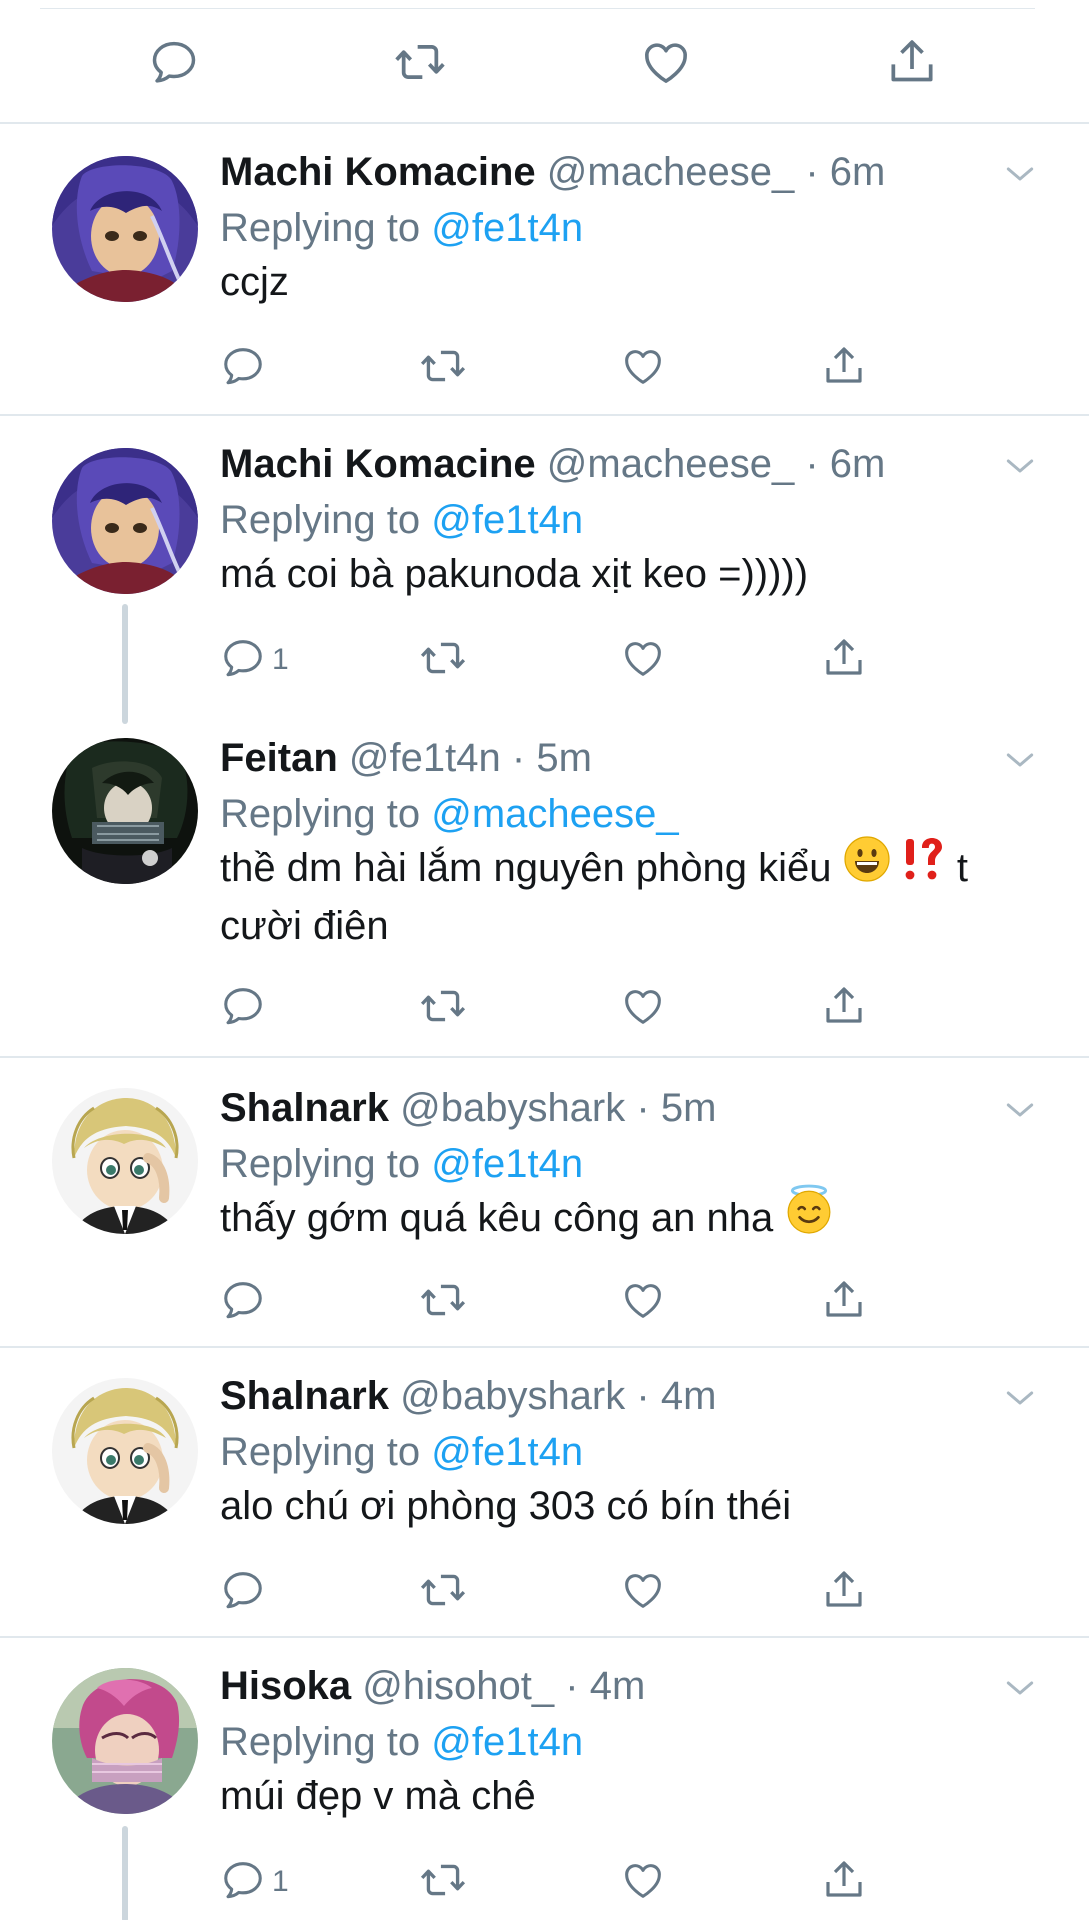  What do you see at coordinates (304, 925) in the screenshot?
I see `tweet-text-line: cười điên` at bounding box center [304, 925].